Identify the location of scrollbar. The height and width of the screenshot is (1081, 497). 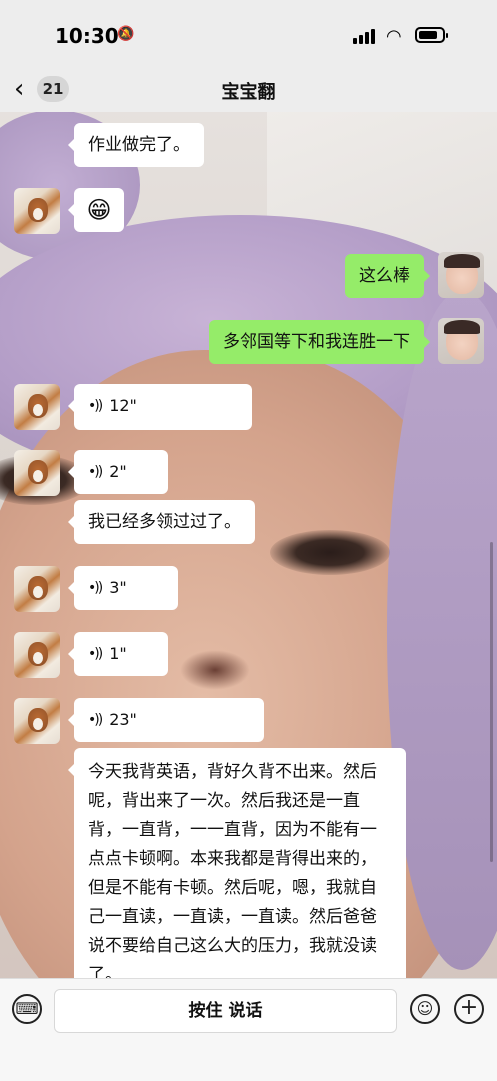
(491, 702).